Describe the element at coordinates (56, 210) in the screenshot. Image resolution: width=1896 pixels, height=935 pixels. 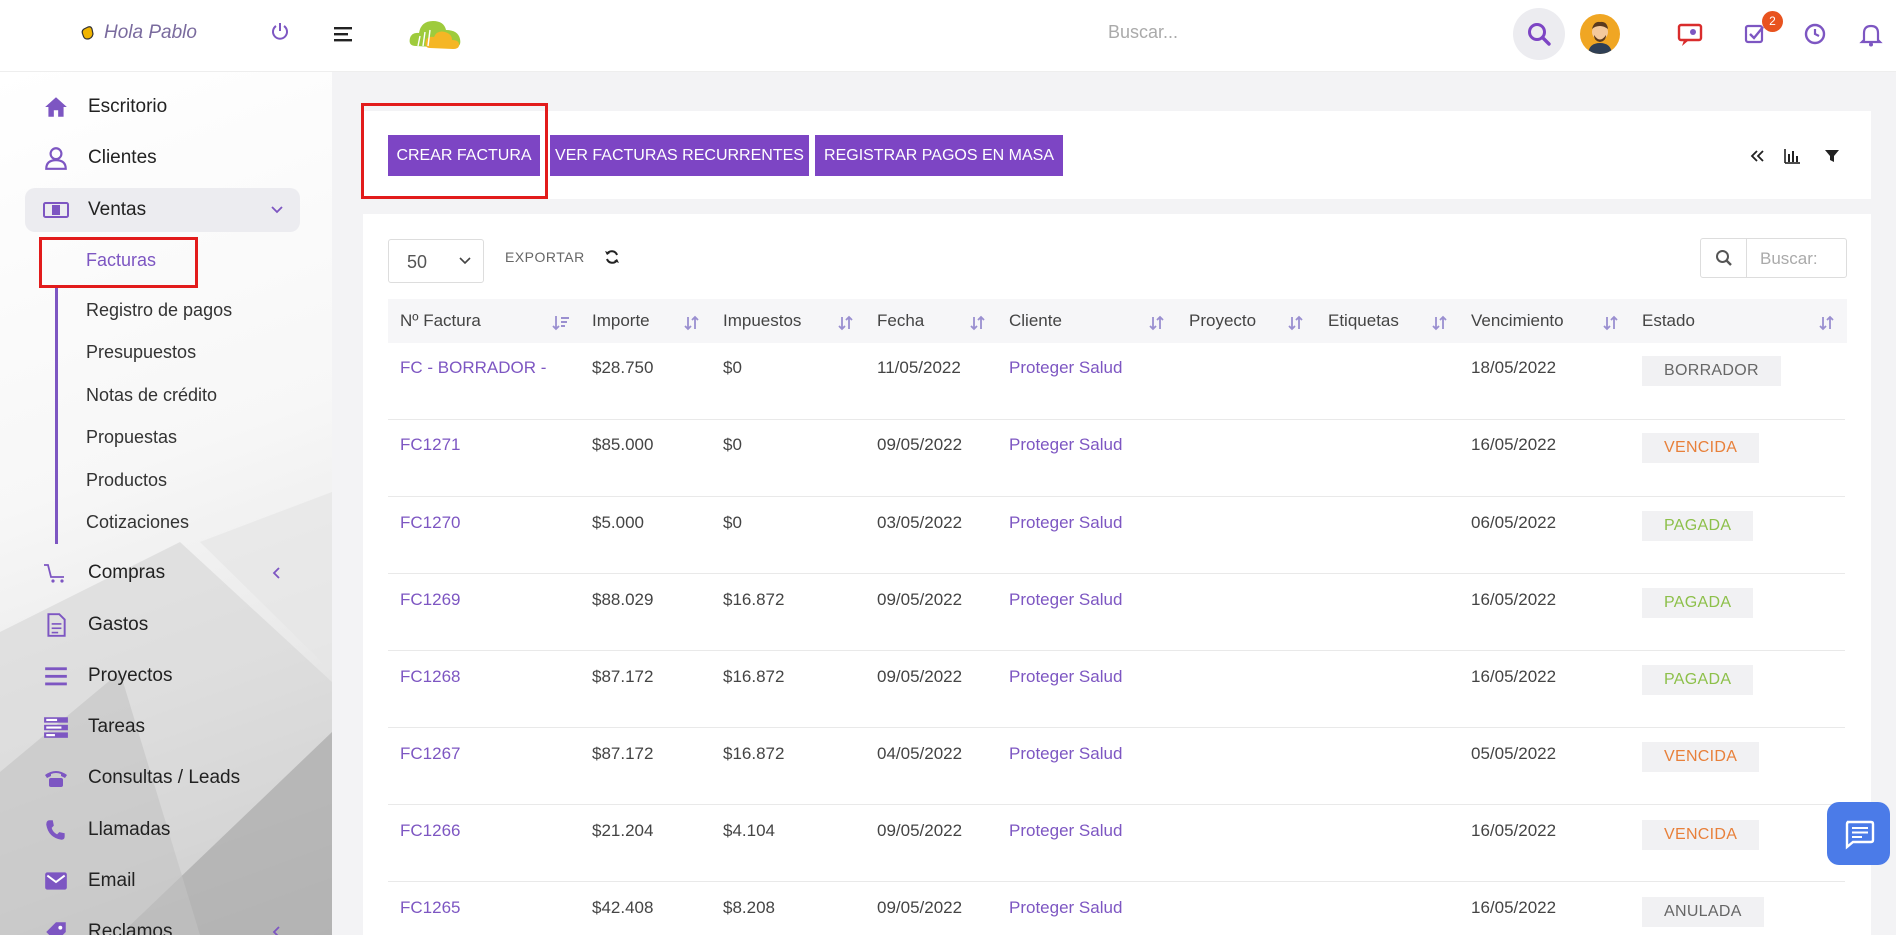
I see `money-icon` at that location.